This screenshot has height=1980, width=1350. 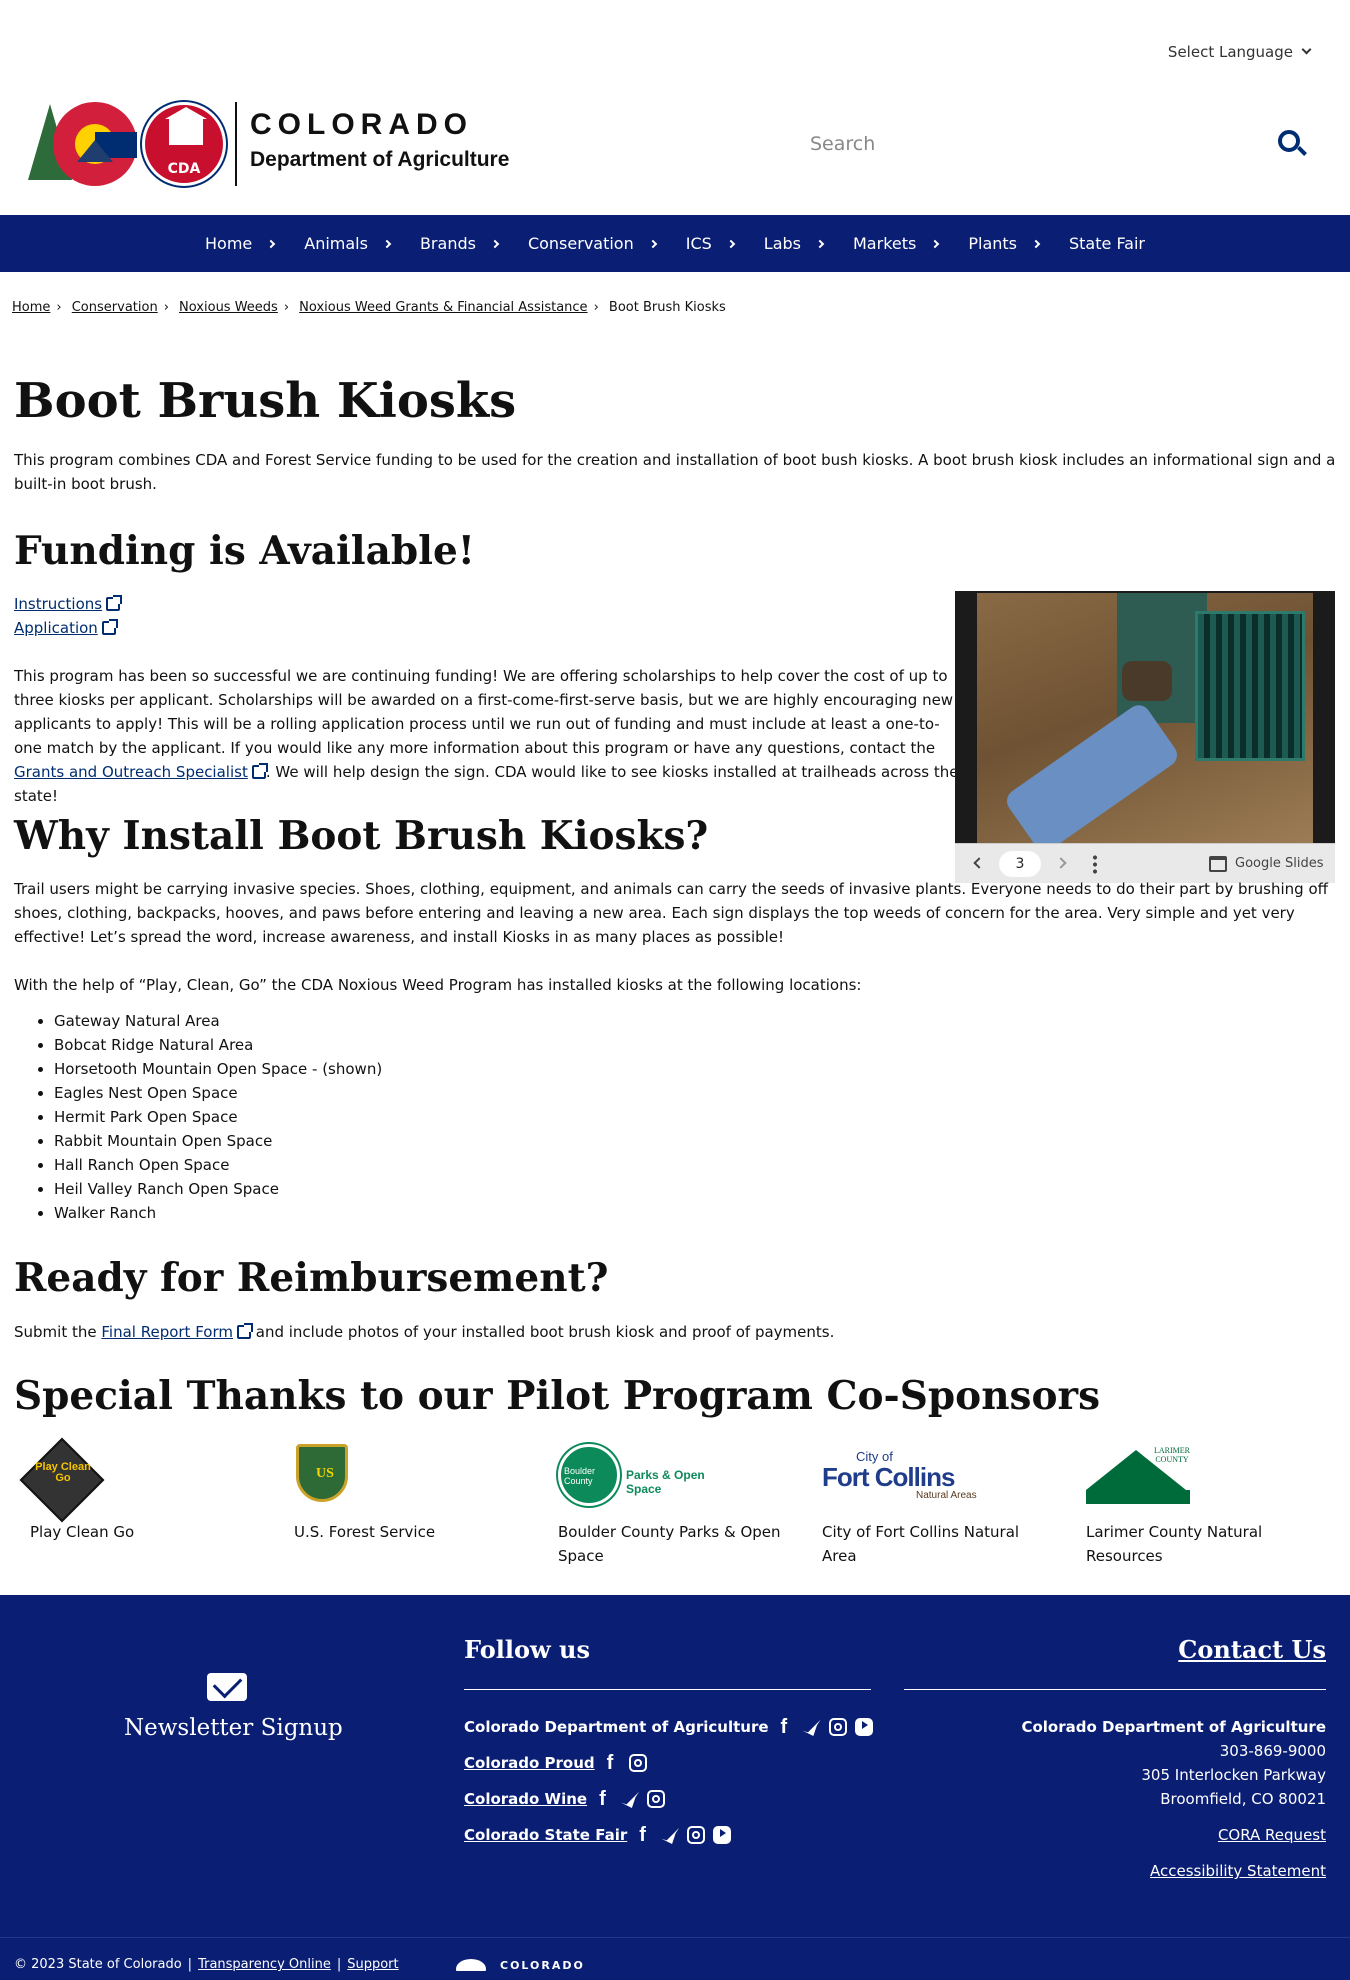 What do you see at coordinates (218, 1021) in the screenshot?
I see `list-item: Gateway Natural Area` at bounding box center [218, 1021].